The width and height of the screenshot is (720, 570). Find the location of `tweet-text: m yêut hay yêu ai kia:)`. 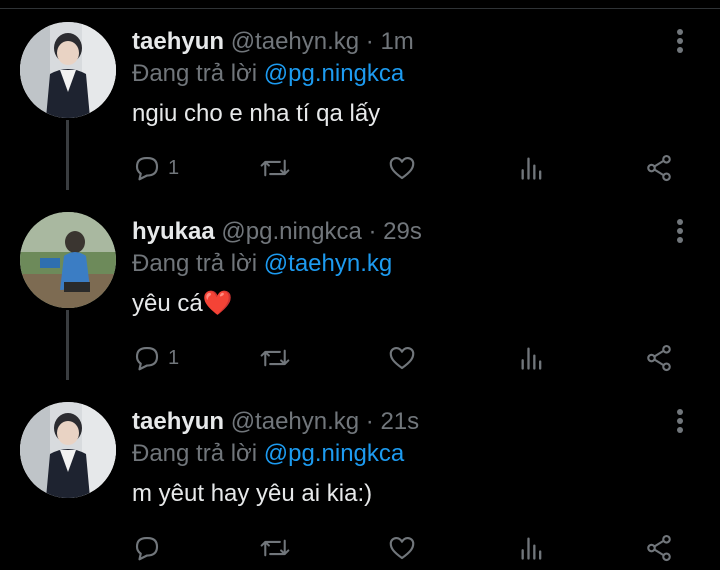

tweet-text: m yêut hay yêu ai kia:) is located at coordinates (252, 493).